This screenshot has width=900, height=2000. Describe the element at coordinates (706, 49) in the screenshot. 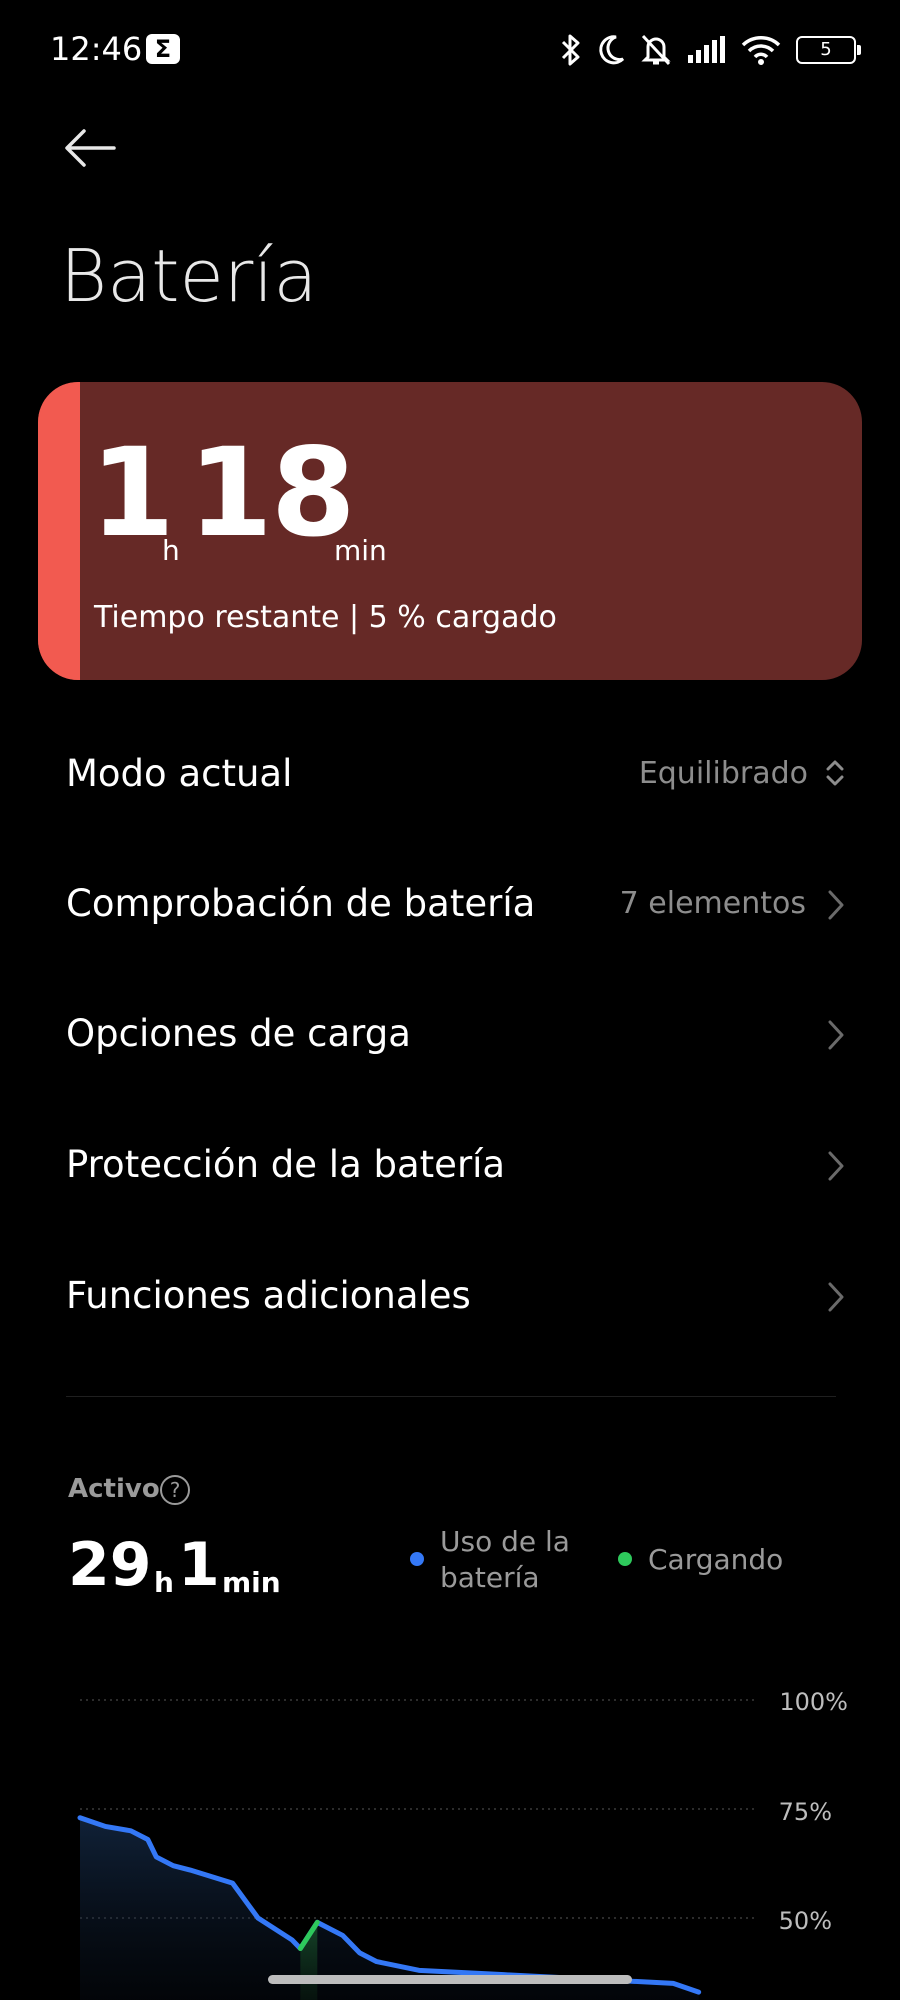

I see `signal-icon` at that location.